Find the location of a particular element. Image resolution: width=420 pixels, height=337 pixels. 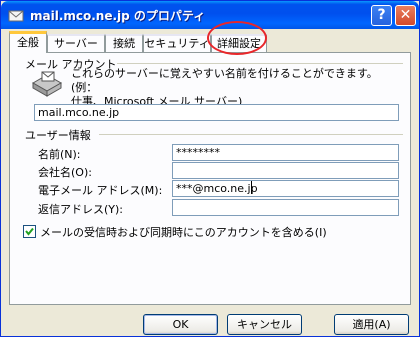

include-account-label: メールの受信時および同期時にこのアカウントを含める(I) is located at coordinates (183, 232).